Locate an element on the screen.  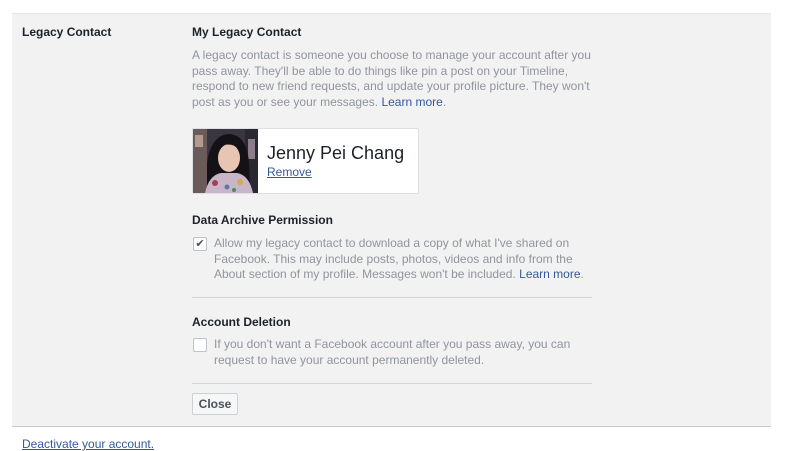
top-strip is located at coordinates (394, 7).